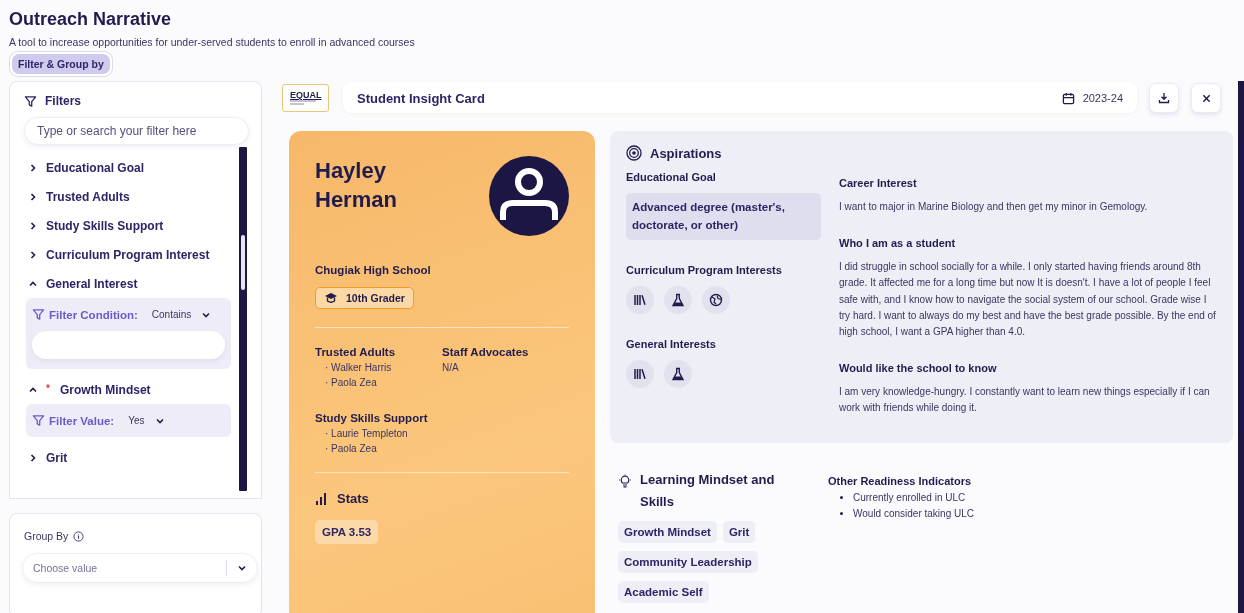 The width and height of the screenshot is (1244, 613). Describe the element at coordinates (212, 42) in the screenshot. I see `app-subtitle: A tool to increase opportunities for under-served students to enroll in advanced courses` at that location.